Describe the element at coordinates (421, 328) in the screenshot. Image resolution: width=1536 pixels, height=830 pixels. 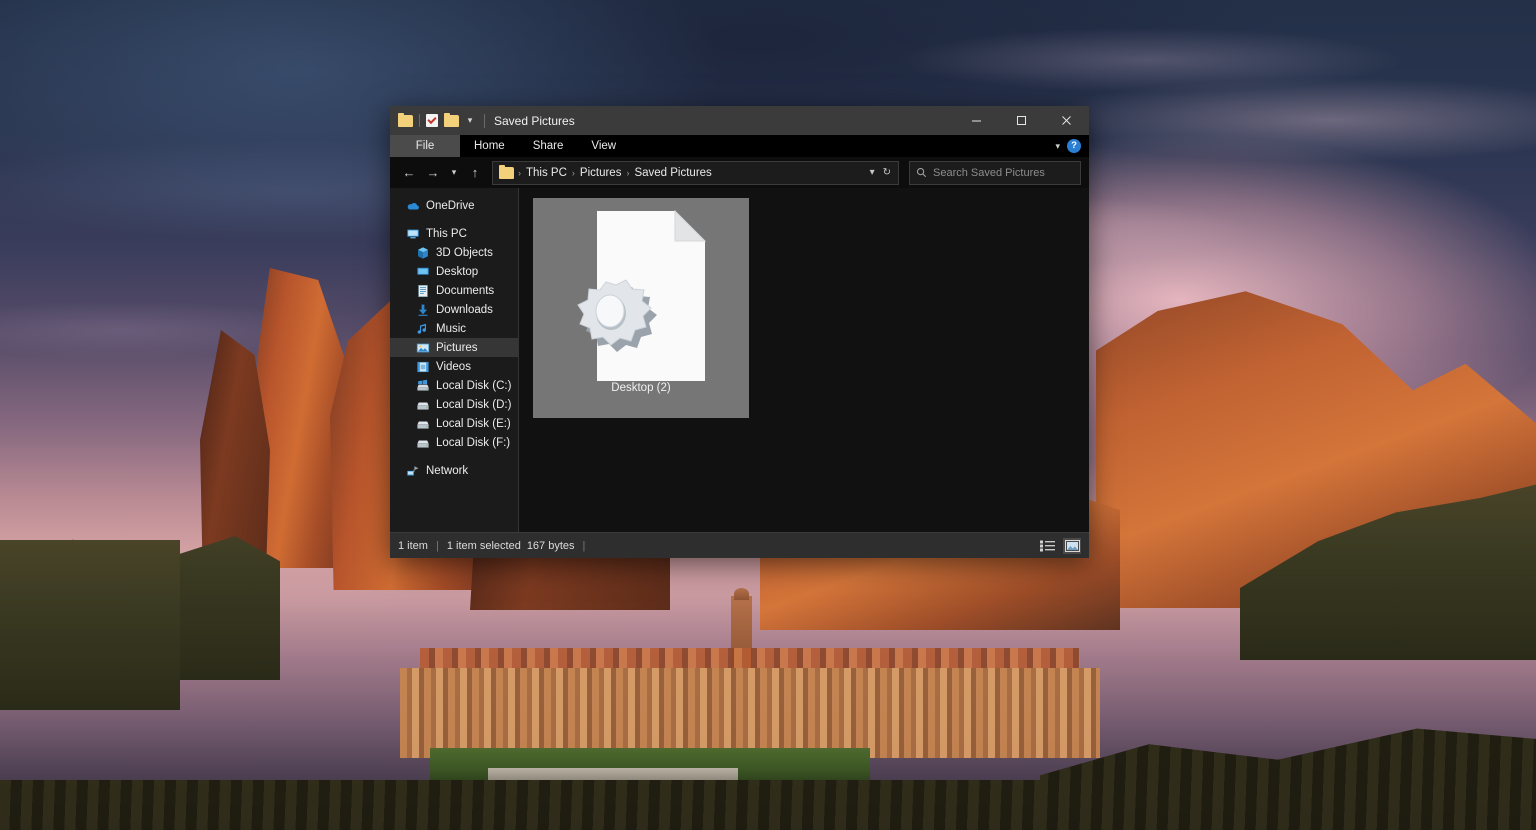
I see `music-note-icon` at that location.